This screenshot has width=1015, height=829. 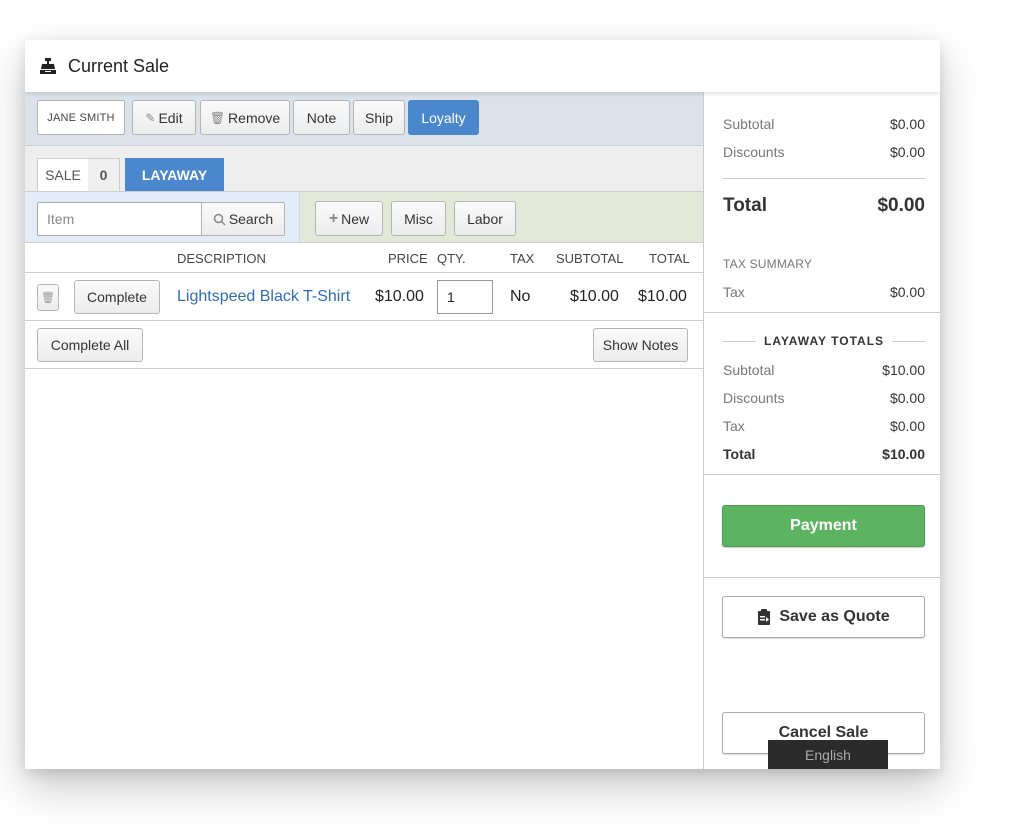 I want to click on layaway-total-label: Total, so click(x=739, y=454).